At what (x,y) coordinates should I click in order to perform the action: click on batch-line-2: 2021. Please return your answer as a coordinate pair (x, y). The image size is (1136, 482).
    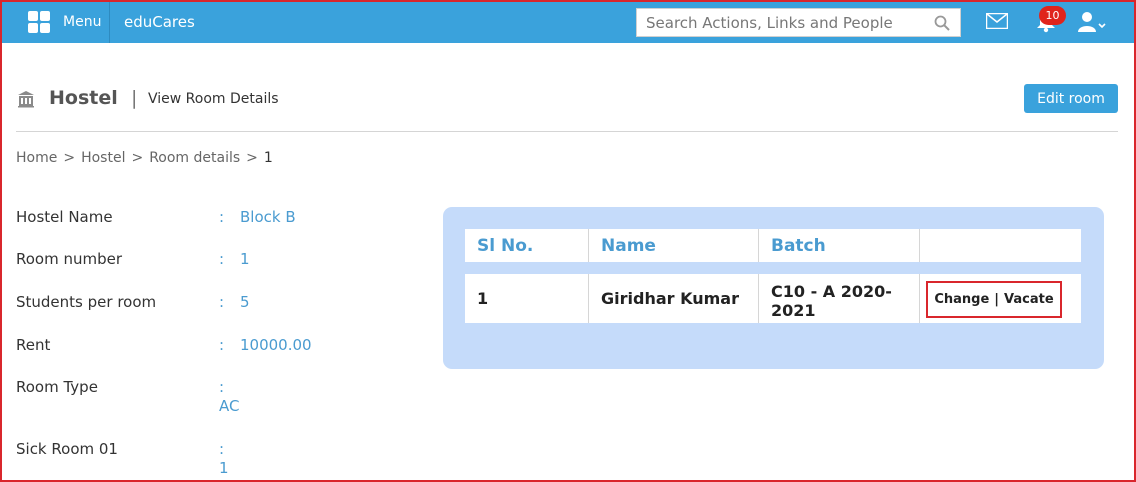
    Looking at the image, I should click on (793, 310).